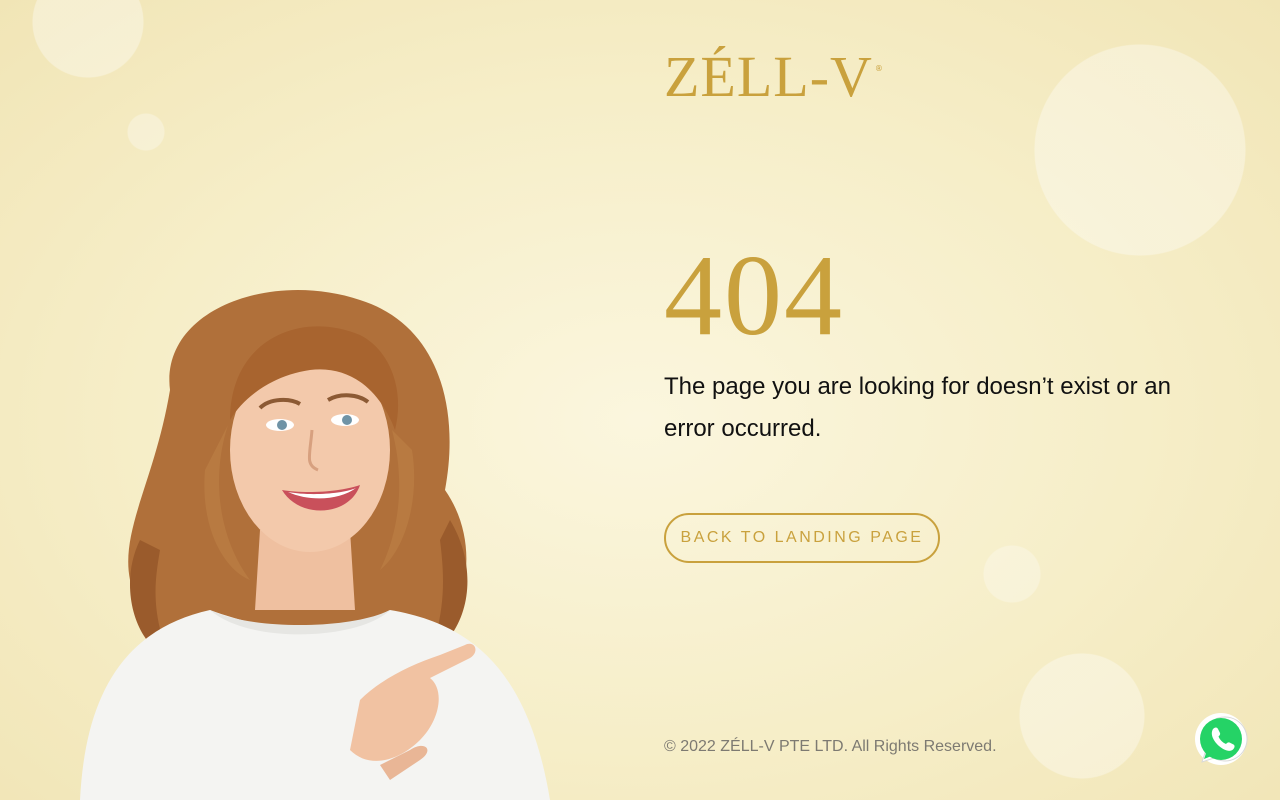 The image size is (1280, 800). Describe the element at coordinates (768, 76) in the screenshot. I see `brand-logo-text: ZÉLL-V` at that location.